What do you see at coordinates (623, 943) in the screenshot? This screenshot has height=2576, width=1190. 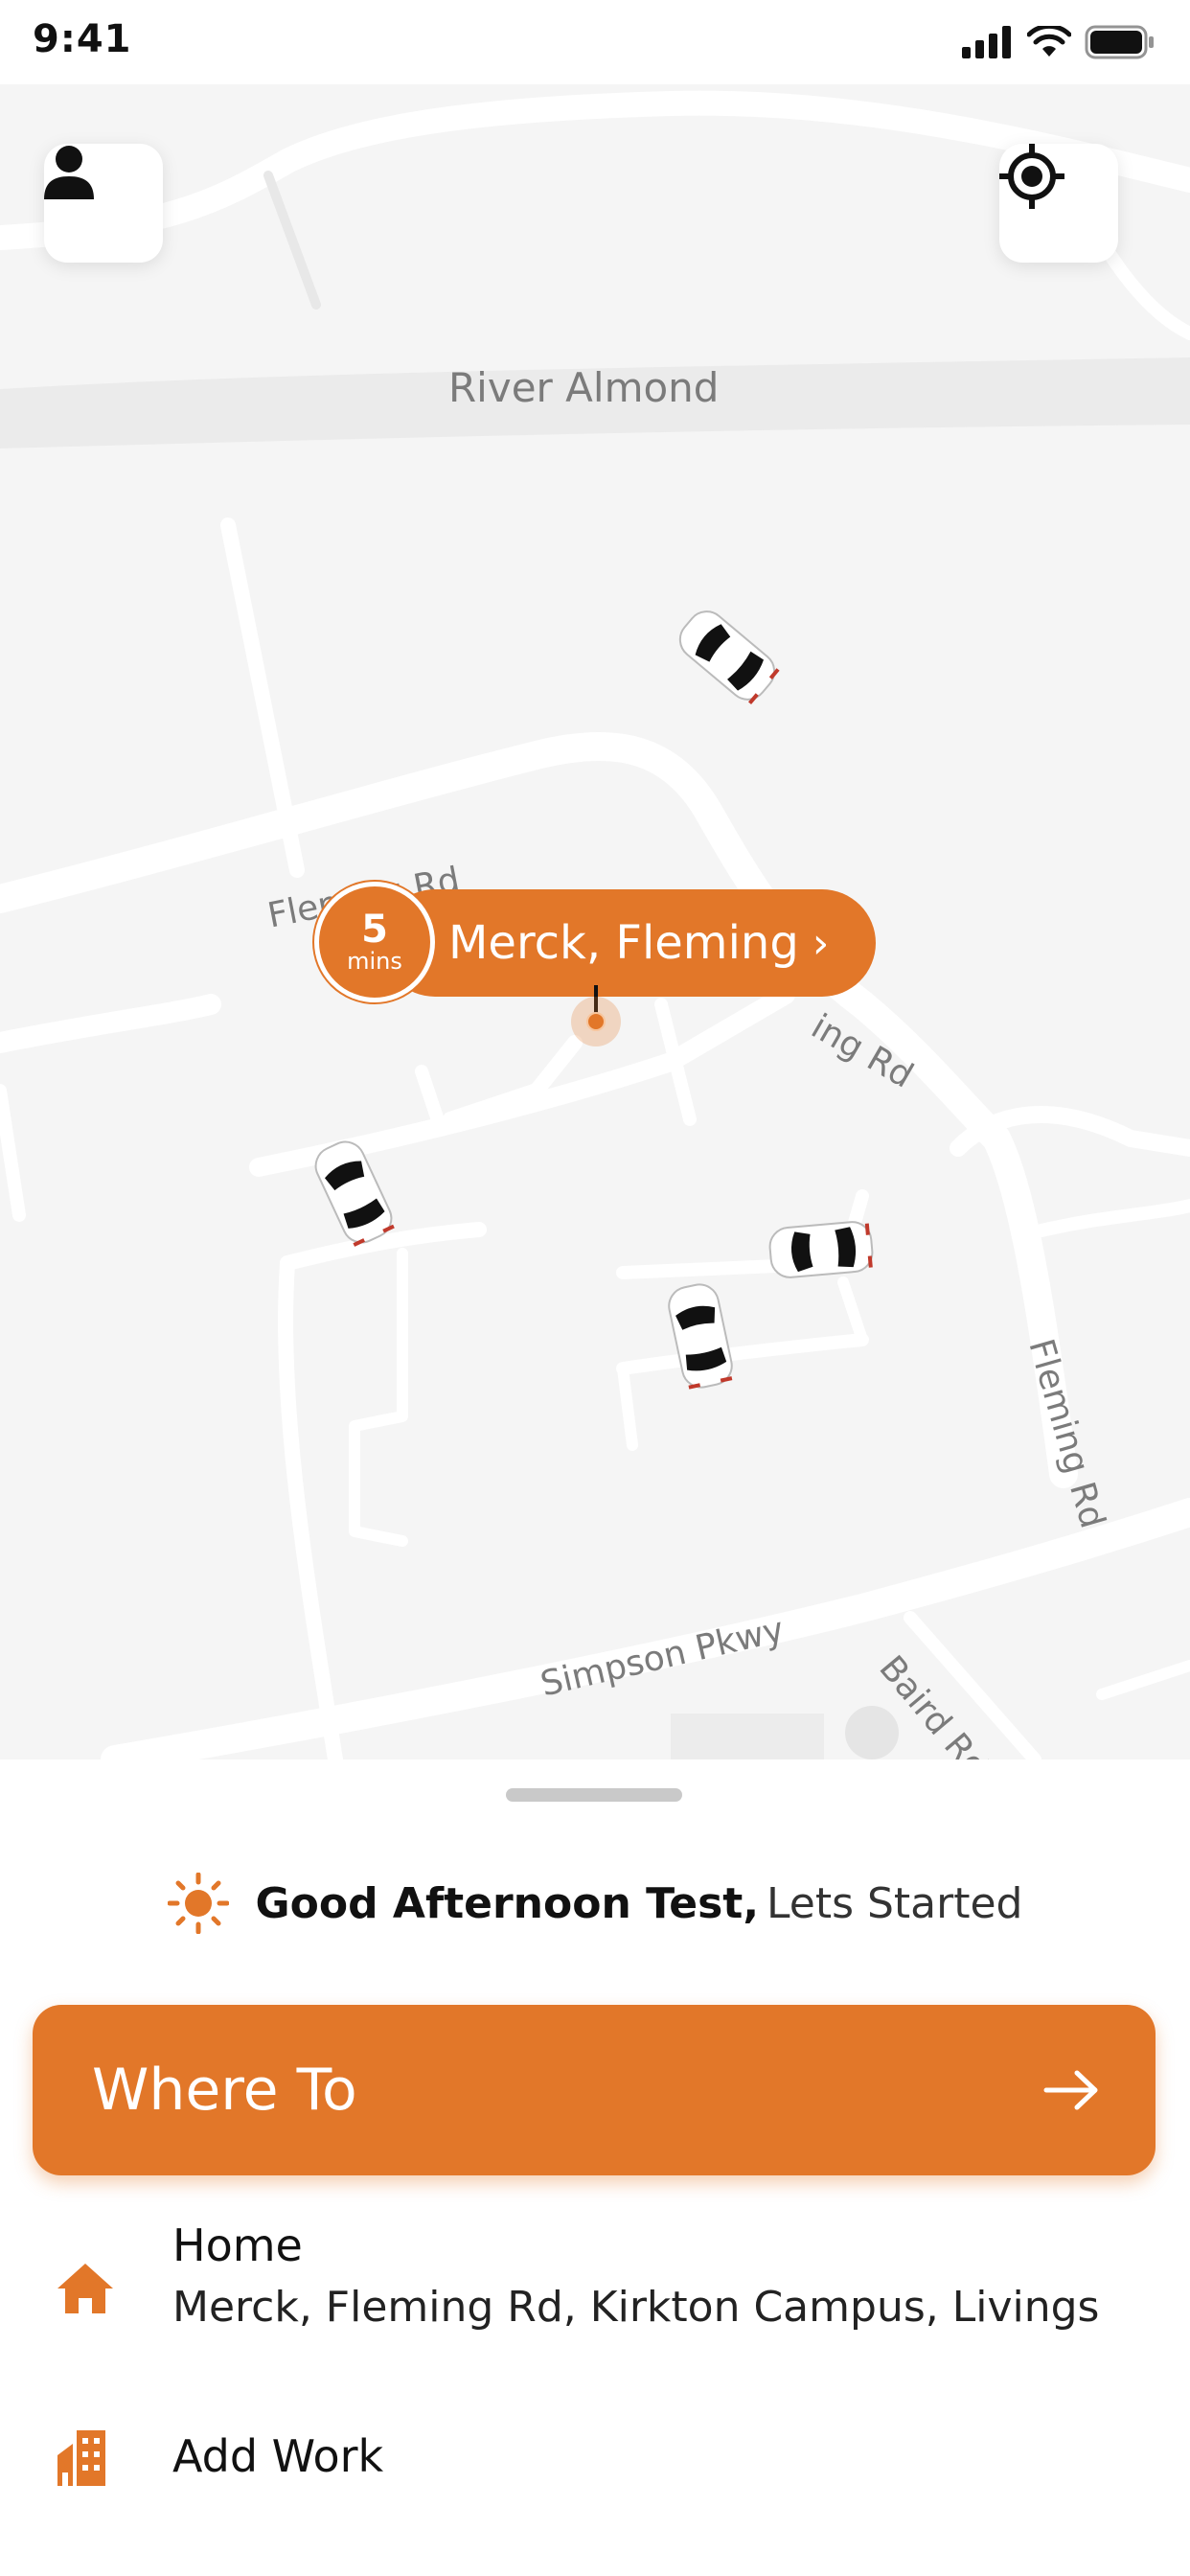 I see `pickup-location-label: Merck, Fleming` at bounding box center [623, 943].